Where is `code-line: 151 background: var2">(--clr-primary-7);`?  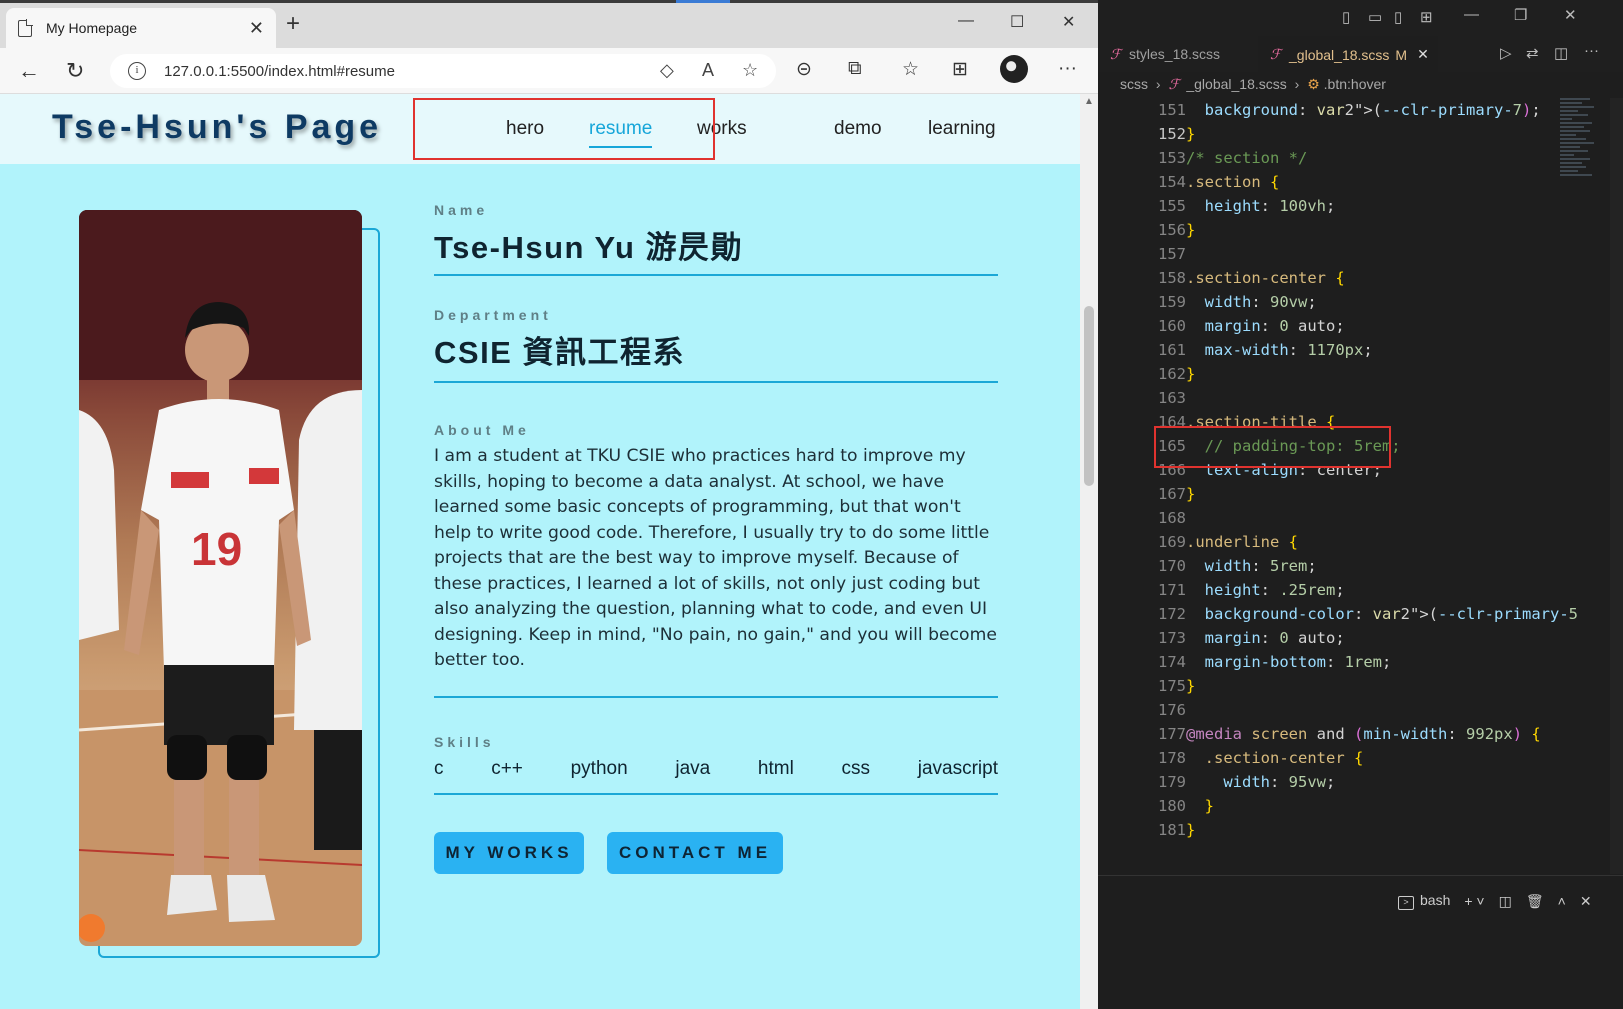
code-line: 151 background: var2">(--clr-primary-7); is located at coordinates (1328, 110).